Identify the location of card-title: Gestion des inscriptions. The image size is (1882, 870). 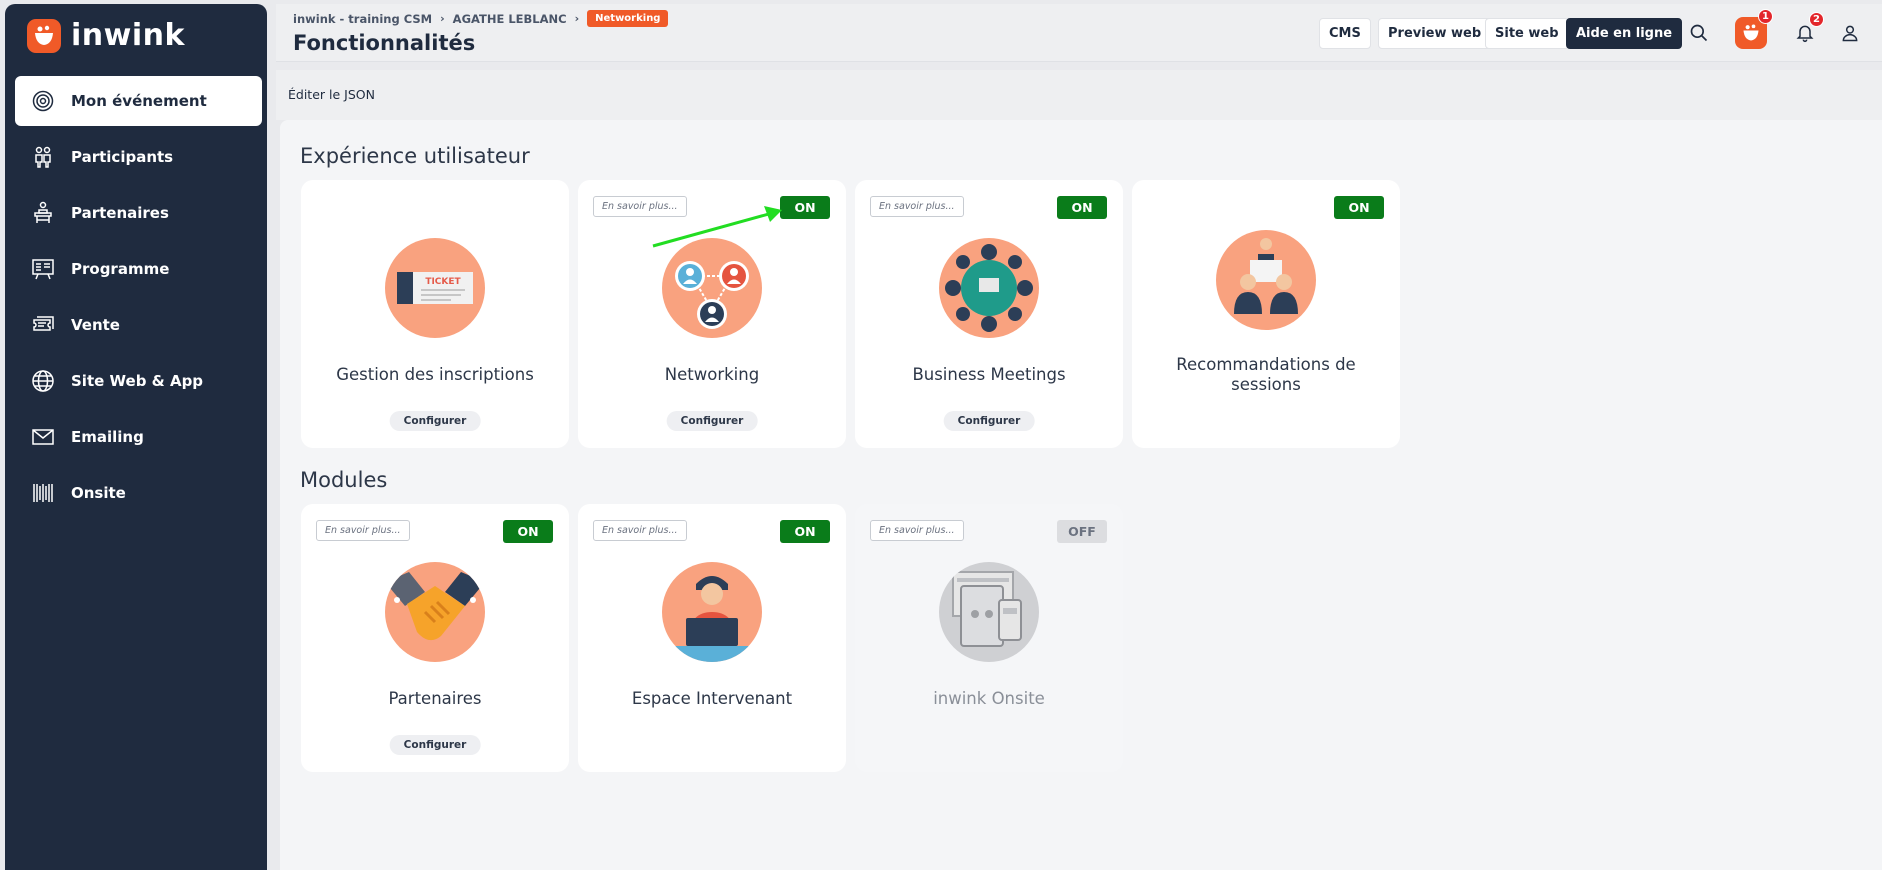
(435, 374).